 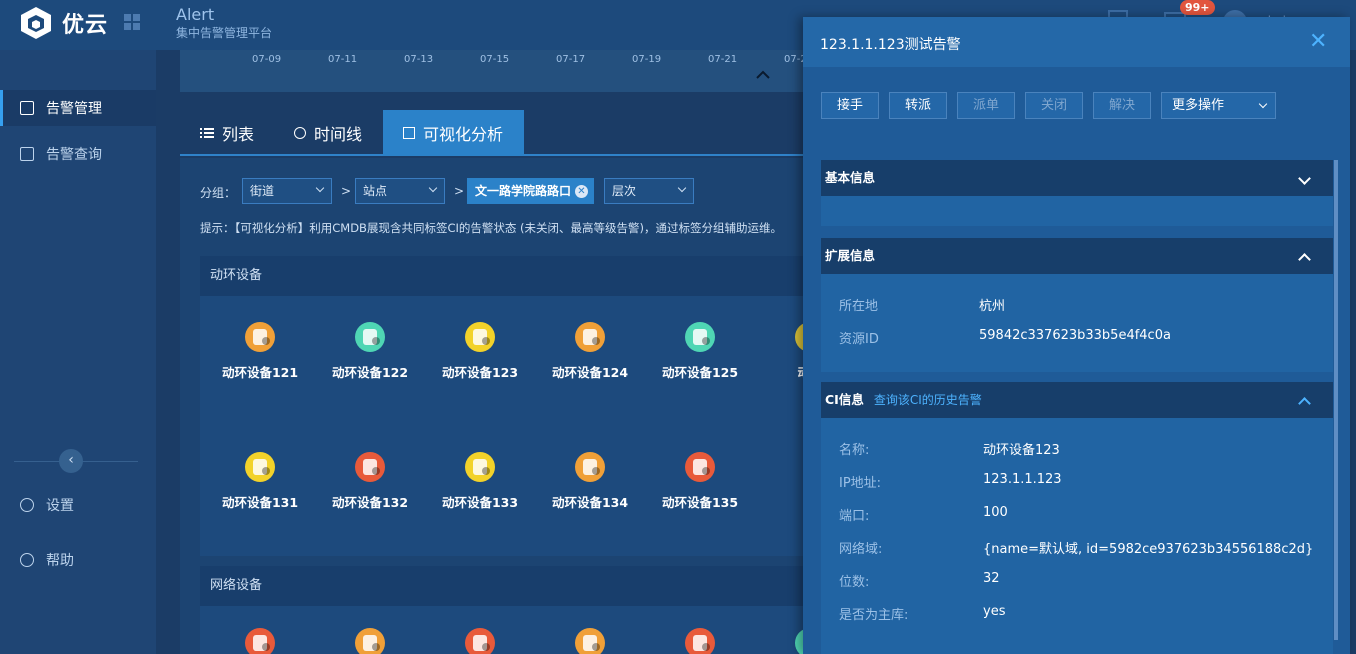 What do you see at coordinates (260, 351) in the screenshot?
I see `device-item: 动环设备121` at bounding box center [260, 351].